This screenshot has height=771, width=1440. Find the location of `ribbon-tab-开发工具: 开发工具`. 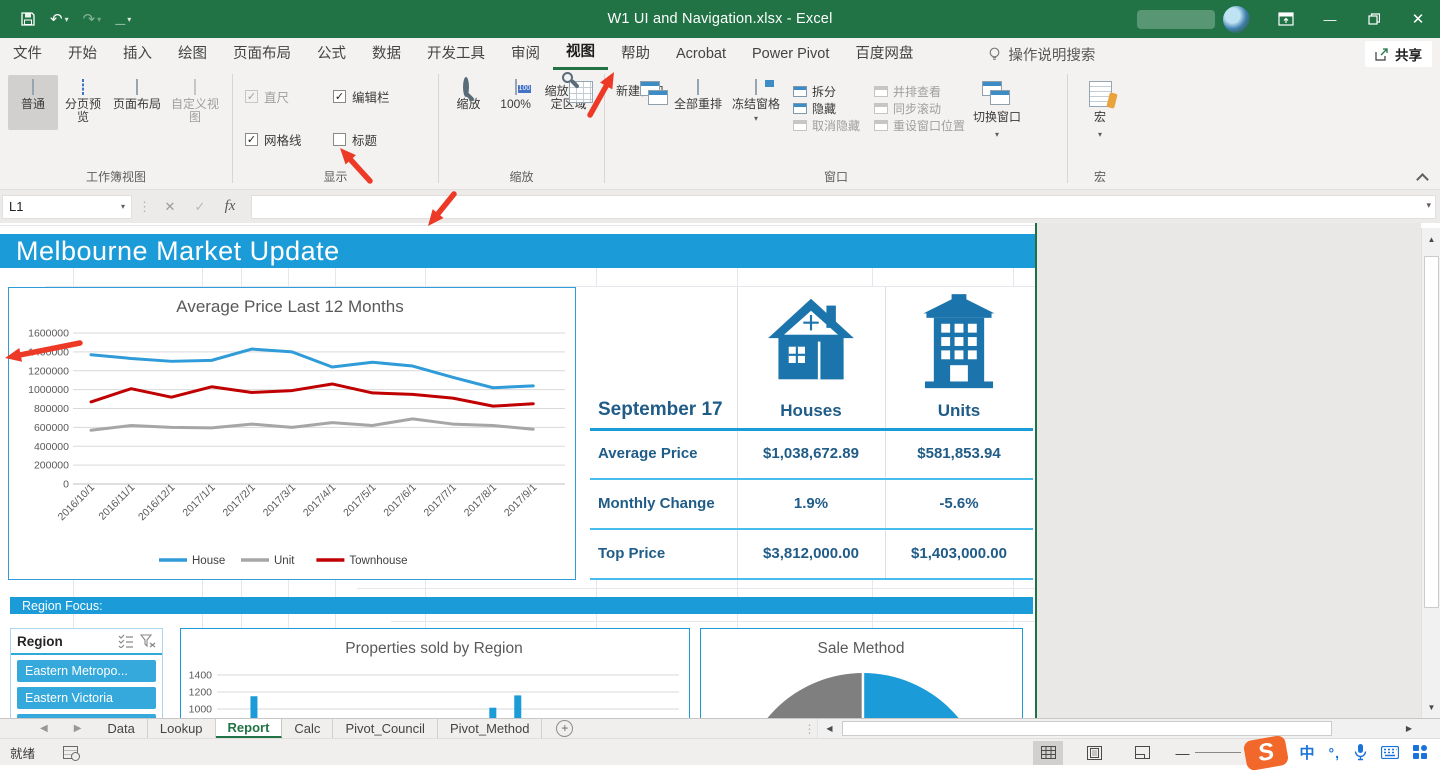

ribbon-tab-开发工具: 开发工具 is located at coordinates (456, 54).